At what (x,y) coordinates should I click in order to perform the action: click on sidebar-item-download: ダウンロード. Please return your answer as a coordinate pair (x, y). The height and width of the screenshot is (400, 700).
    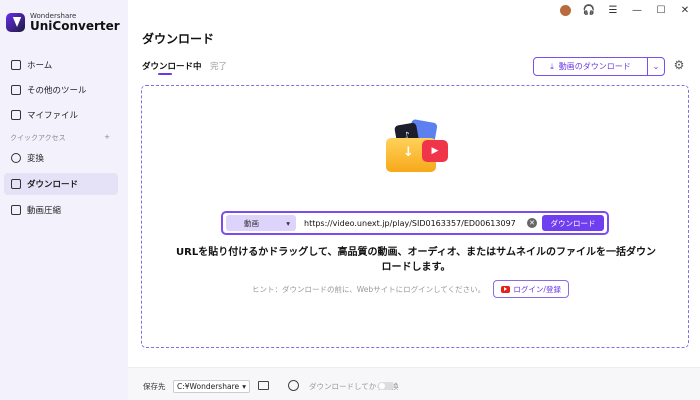
    Looking at the image, I should click on (61, 184).